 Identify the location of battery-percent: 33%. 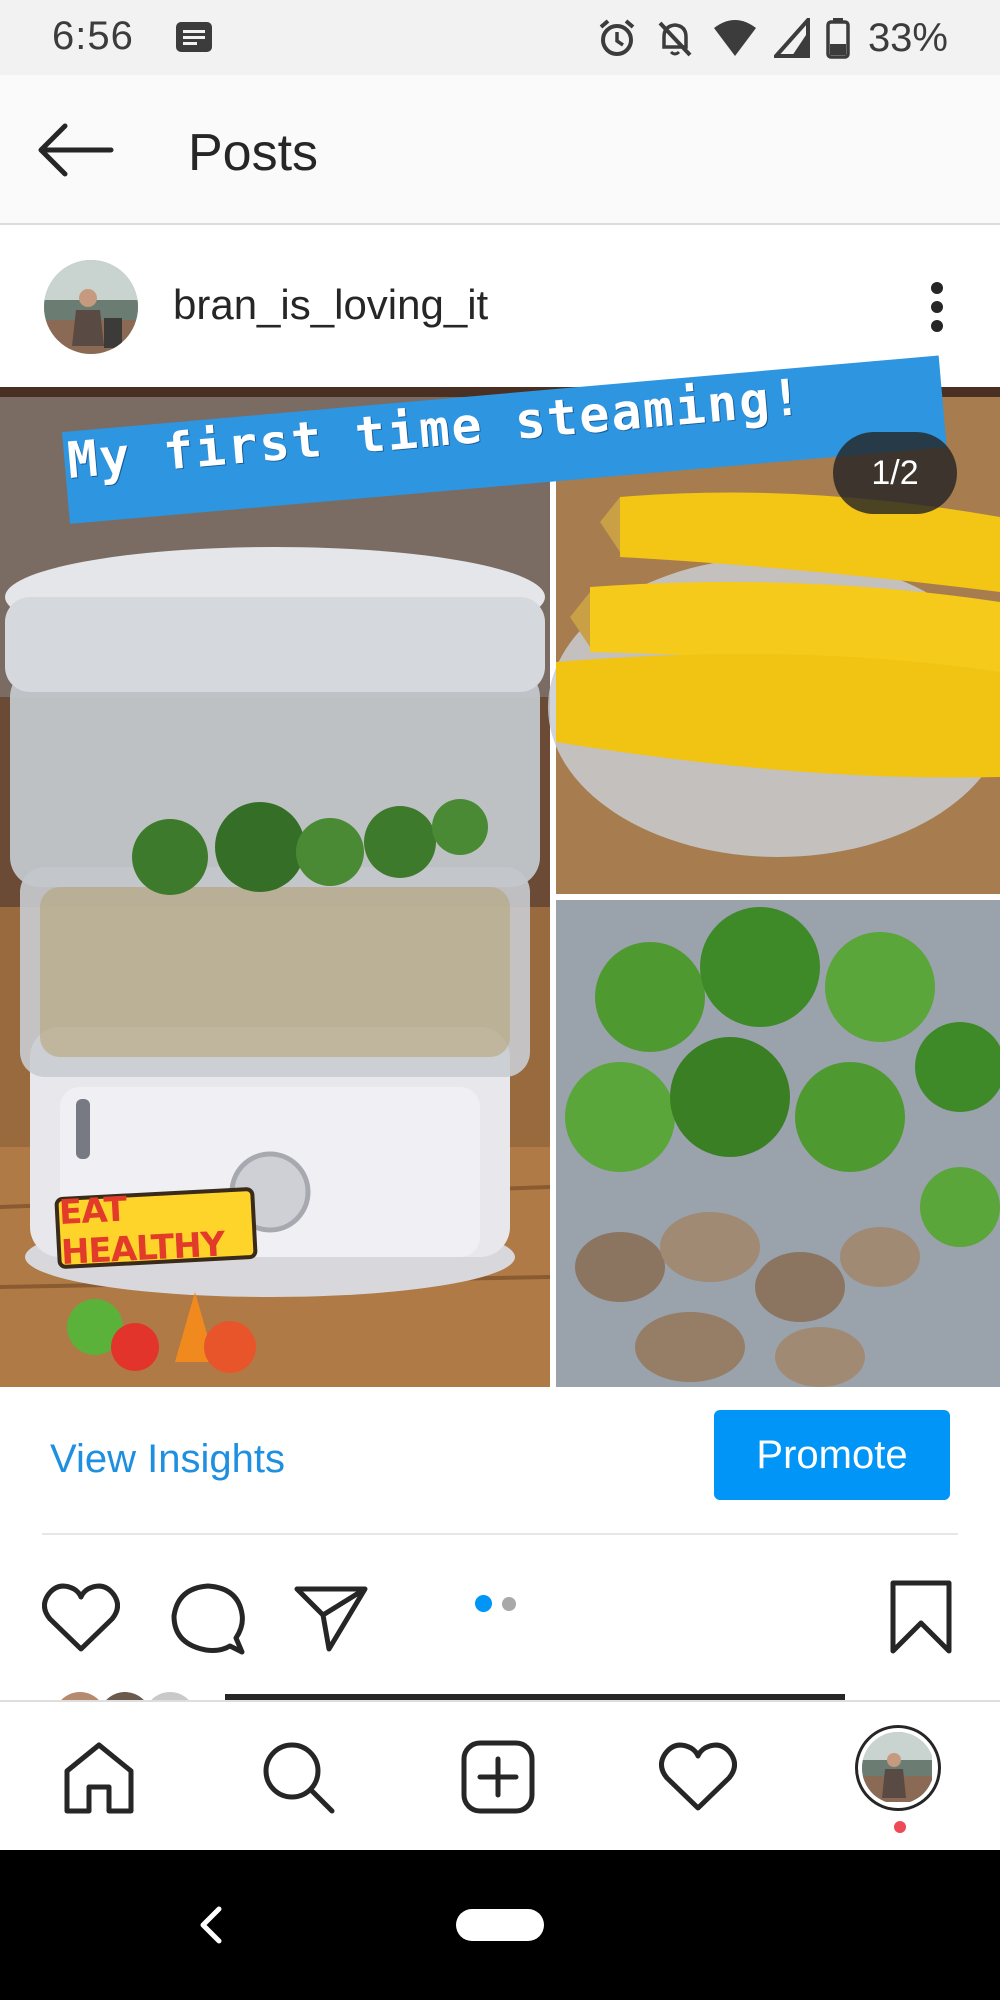
(907, 37).